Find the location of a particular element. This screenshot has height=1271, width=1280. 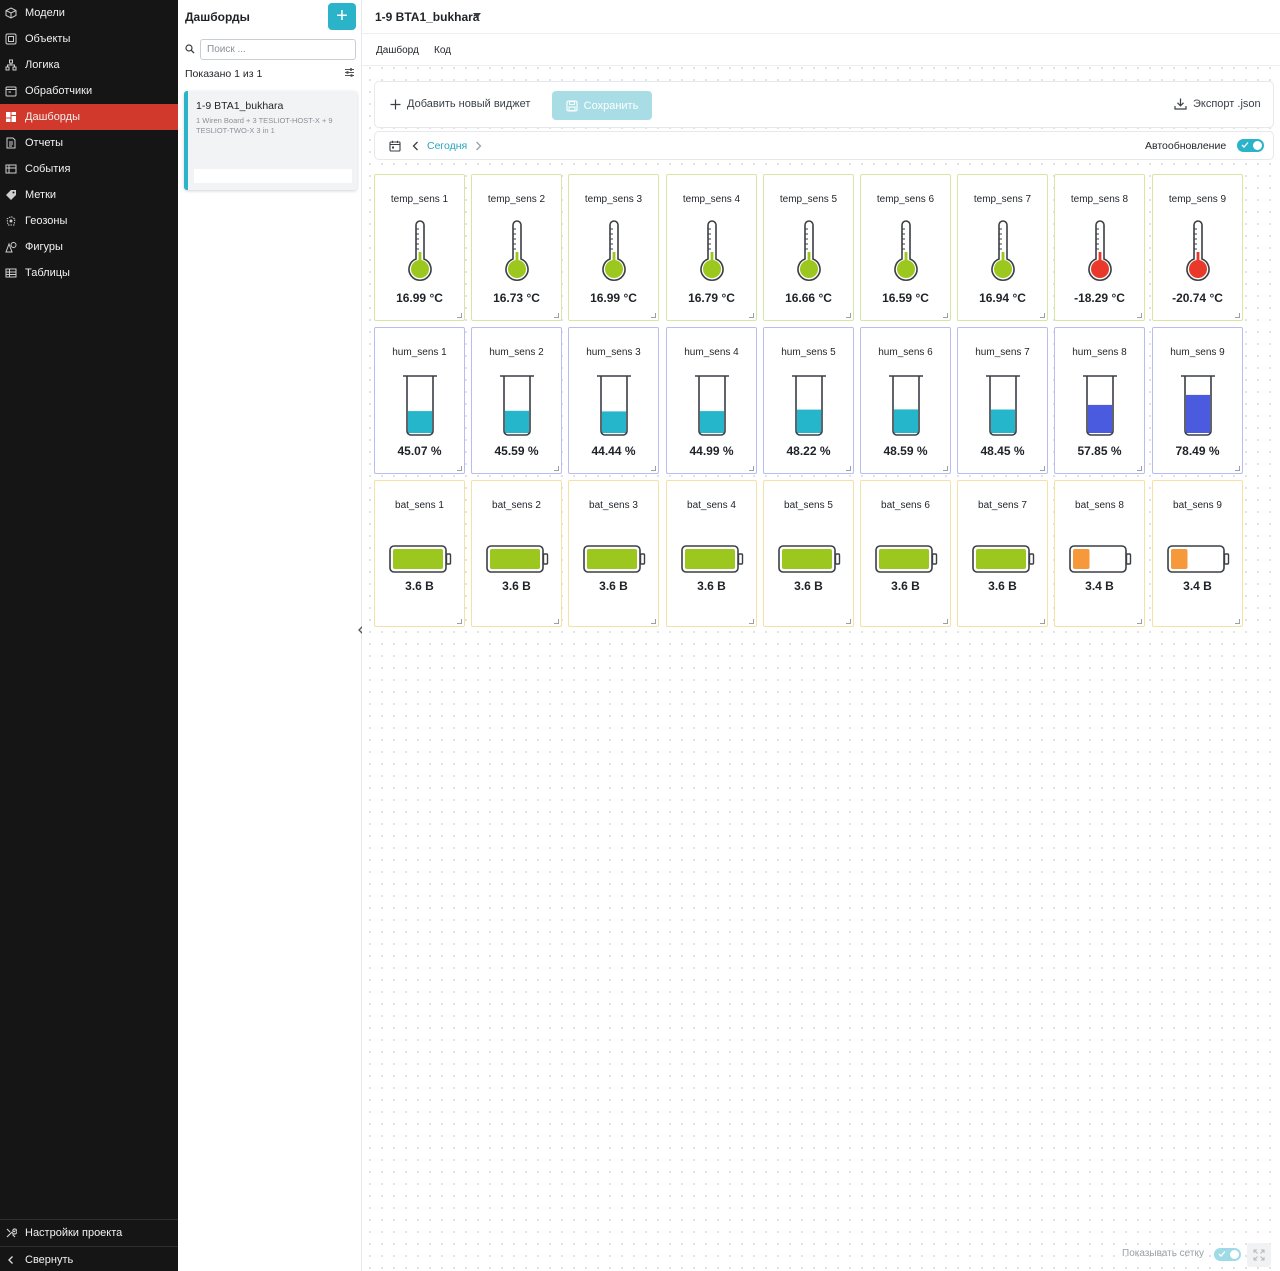

widget-title: hum_sens 8 is located at coordinates (1099, 352).